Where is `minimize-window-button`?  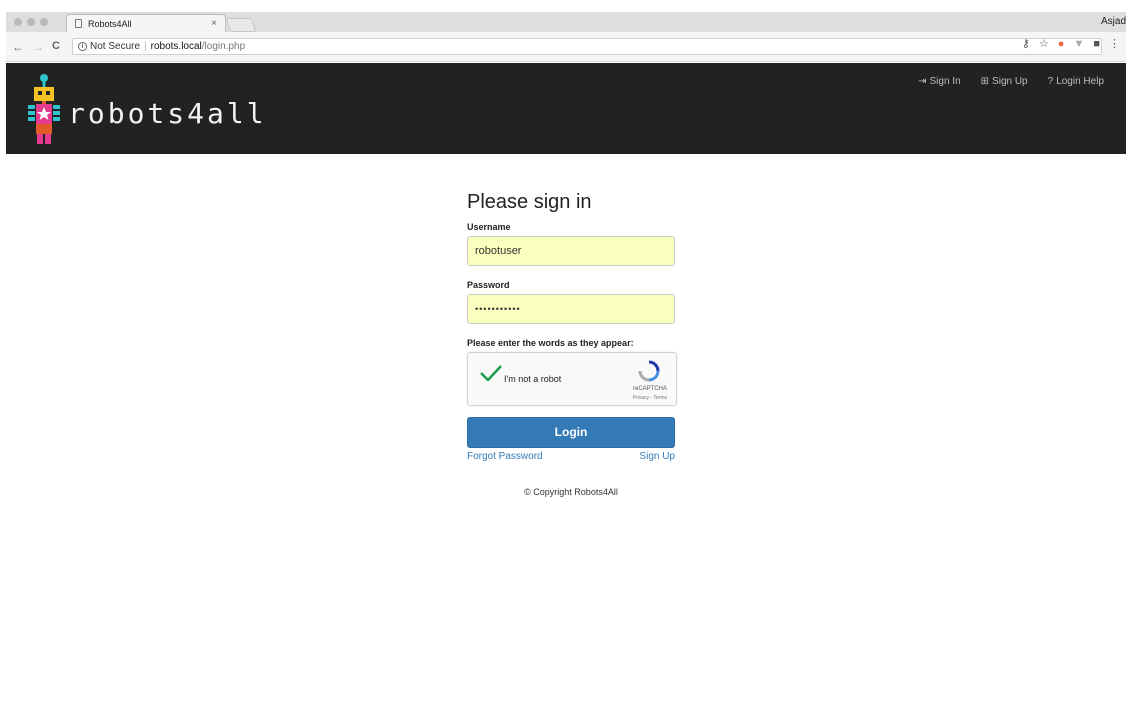
minimize-window-button is located at coordinates (31, 22).